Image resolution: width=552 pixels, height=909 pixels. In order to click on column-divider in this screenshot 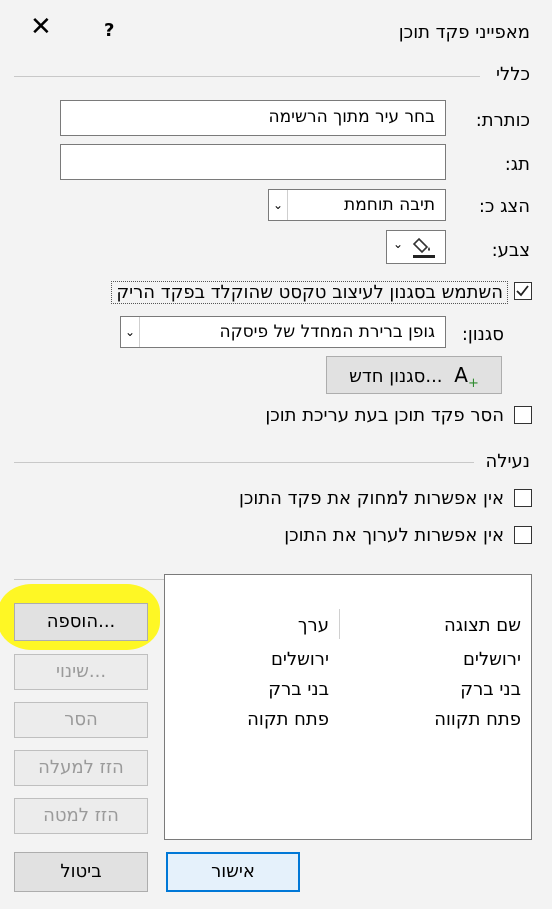, I will do `click(339, 624)`.